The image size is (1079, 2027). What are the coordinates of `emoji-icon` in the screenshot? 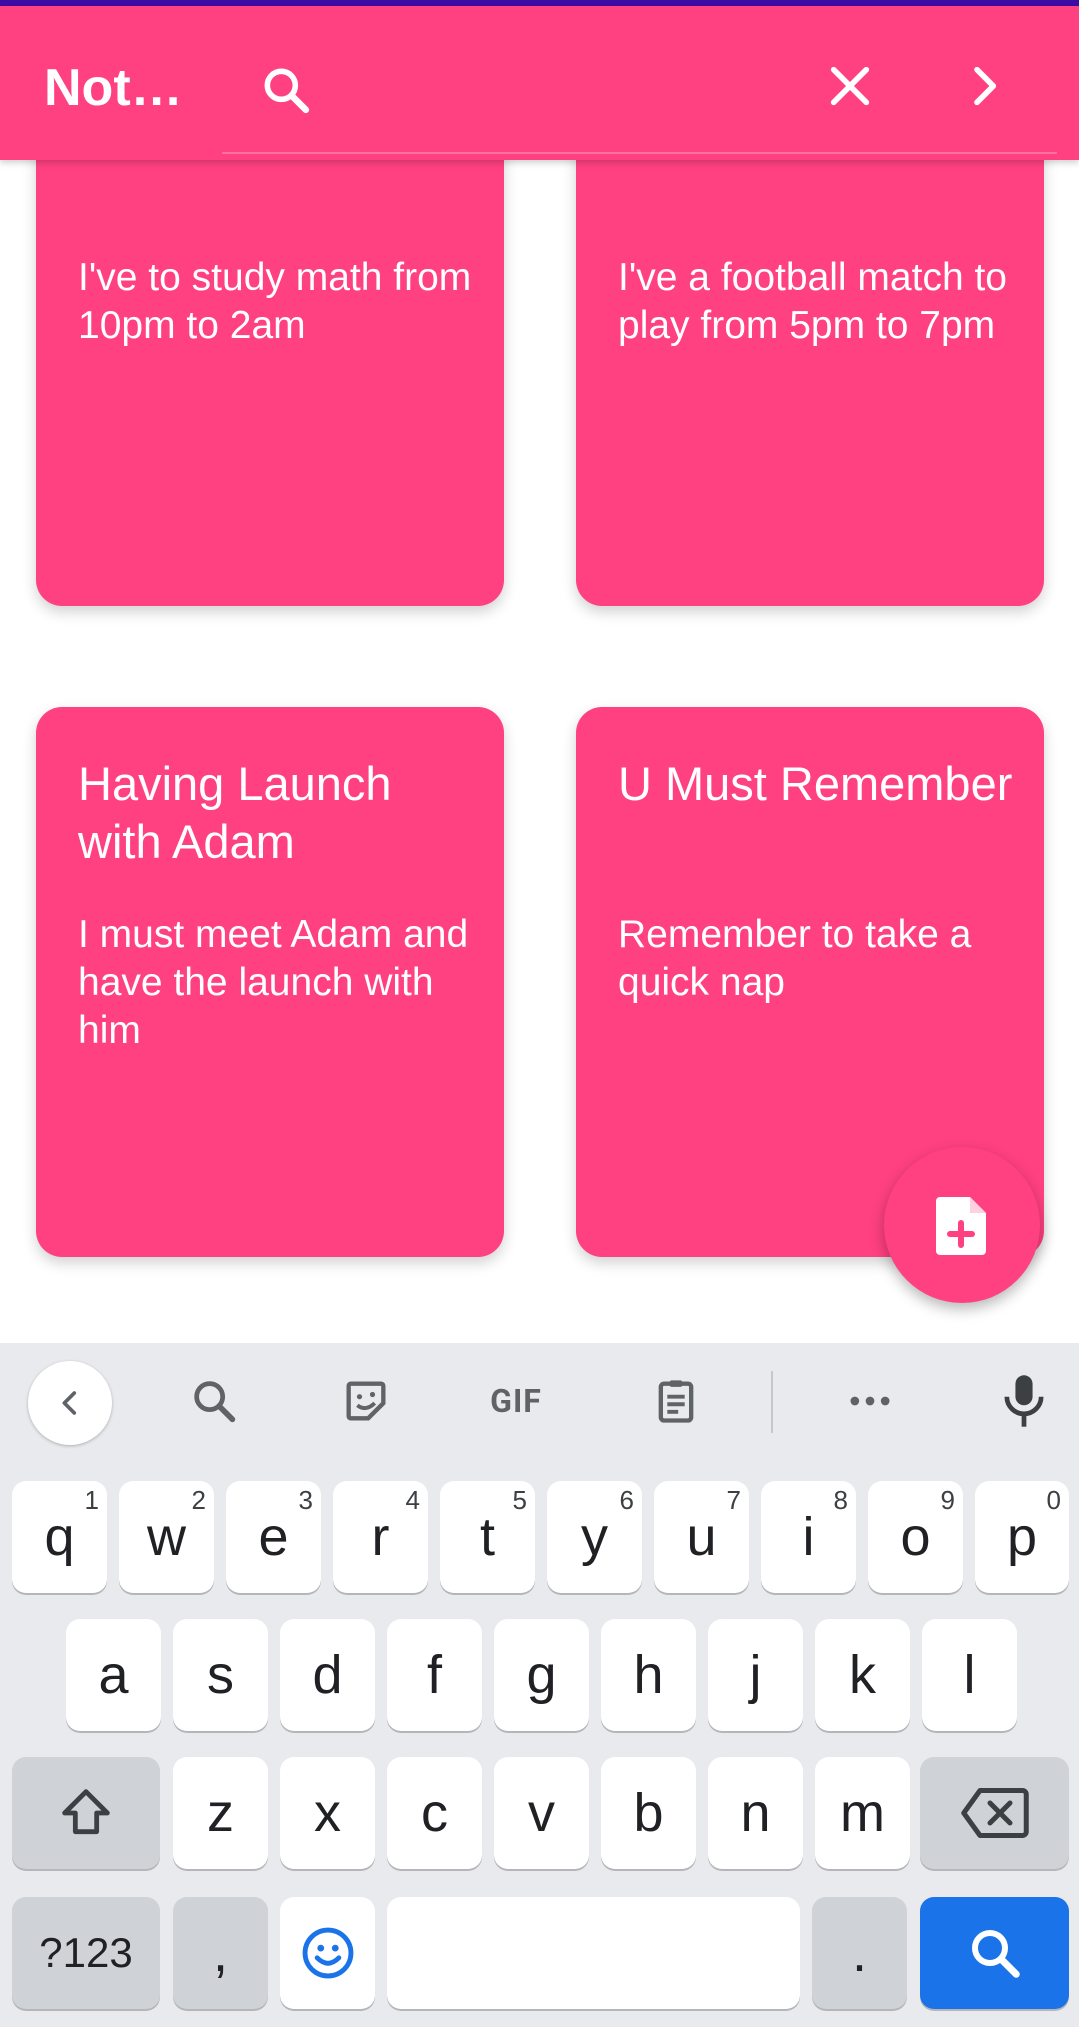 It's located at (327, 1953).